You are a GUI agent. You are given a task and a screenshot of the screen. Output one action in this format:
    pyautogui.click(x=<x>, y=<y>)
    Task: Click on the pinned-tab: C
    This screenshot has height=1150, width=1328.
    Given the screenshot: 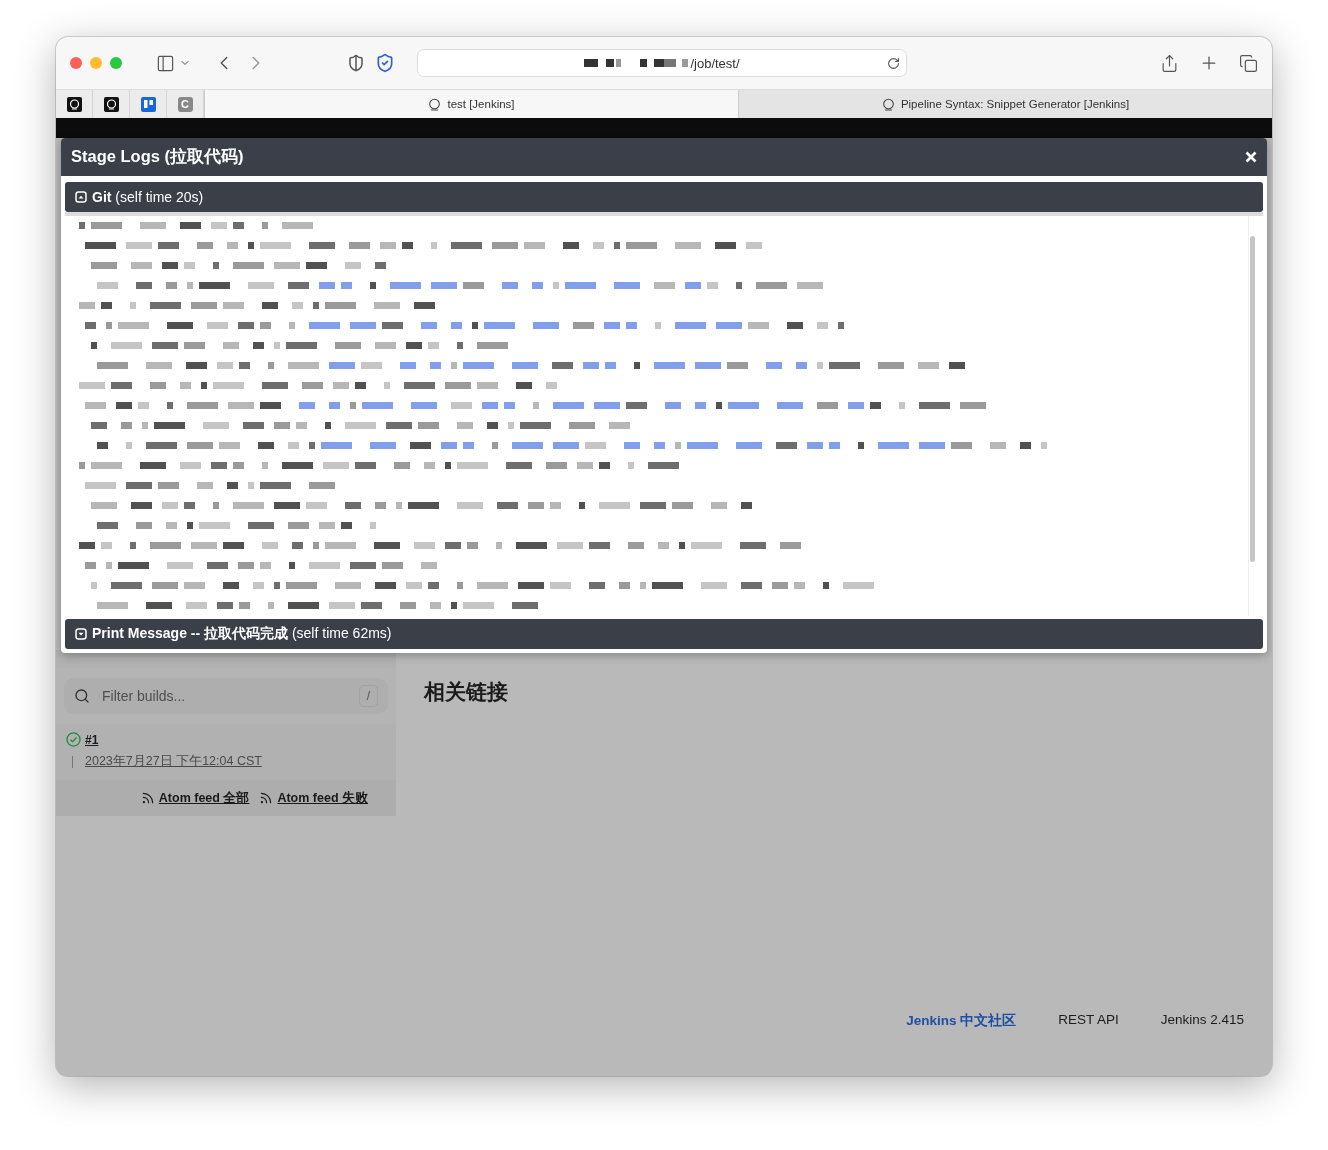 What is the action you would take?
    pyautogui.click(x=185, y=104)
    